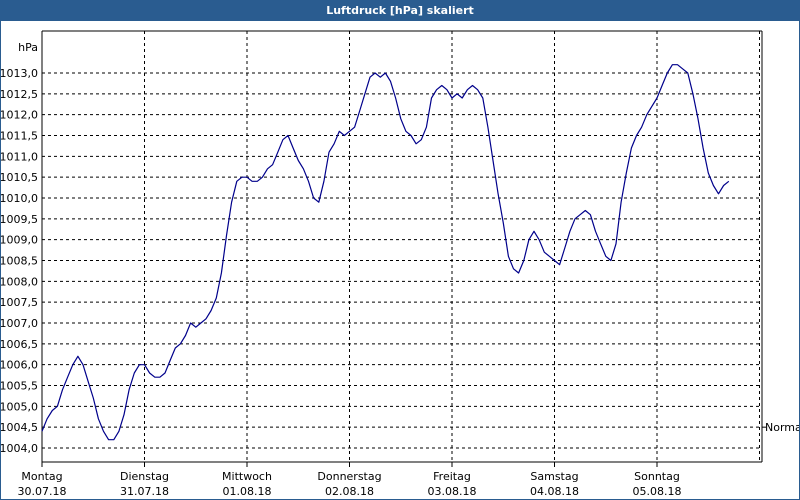  Describe the element at coordinates (19, 261) in the screenshot. I see `y-tick-label: 1008,5` at that location.